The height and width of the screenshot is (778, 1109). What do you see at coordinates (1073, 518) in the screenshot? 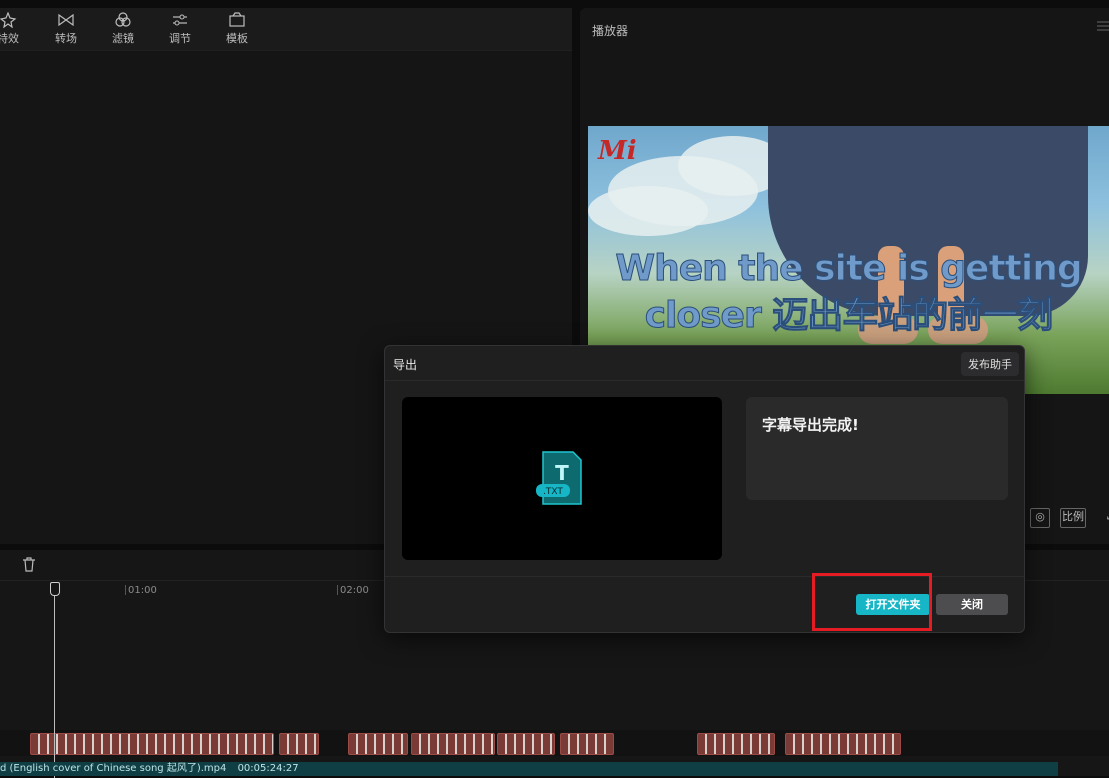
I see `ratio-button: 比例` at bounding box center [1073, 518].